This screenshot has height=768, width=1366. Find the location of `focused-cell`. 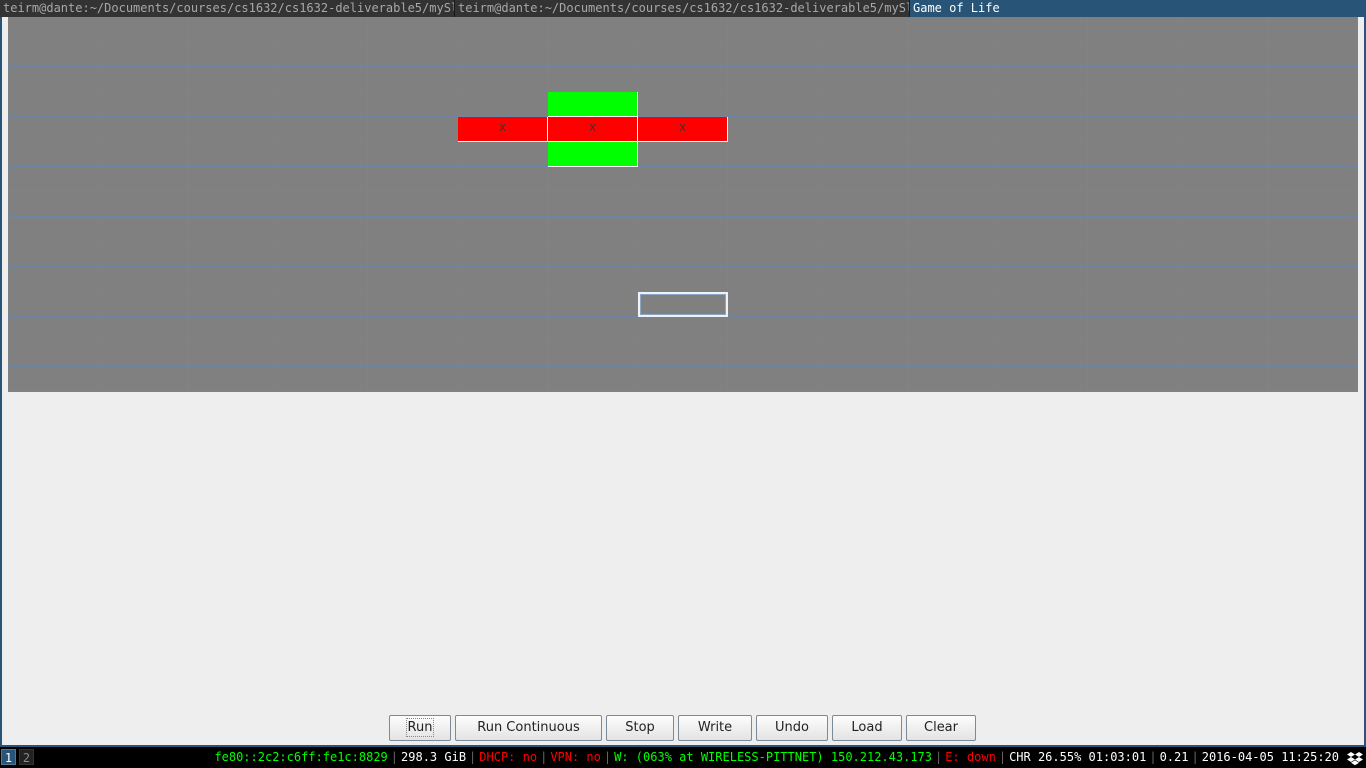

focused-cell is located at coordinates (683, 304).